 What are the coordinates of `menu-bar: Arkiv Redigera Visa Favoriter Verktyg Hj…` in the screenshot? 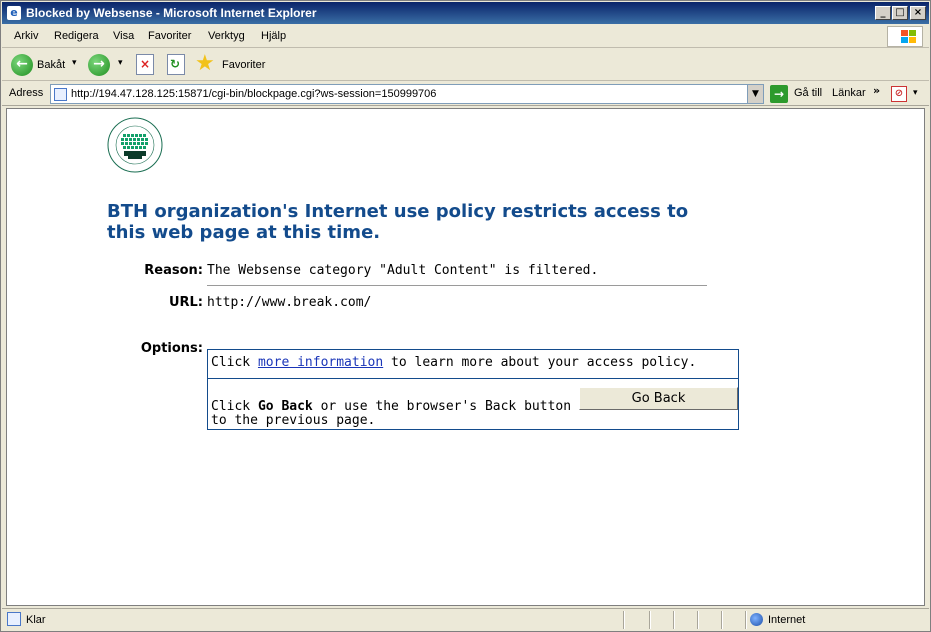 It's located at (465, 36).